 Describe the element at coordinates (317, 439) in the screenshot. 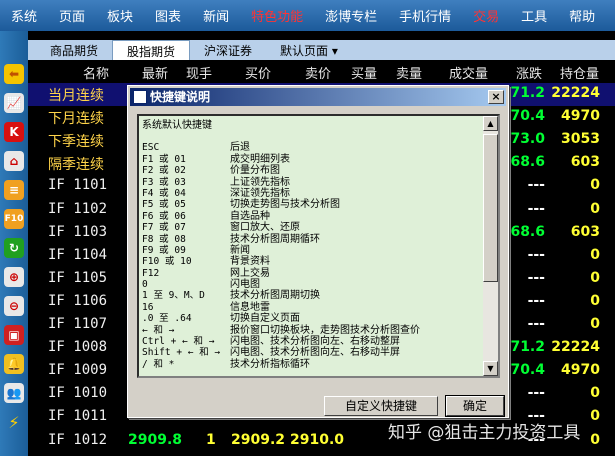

I see `cell-ask: 2910.0` at that location.